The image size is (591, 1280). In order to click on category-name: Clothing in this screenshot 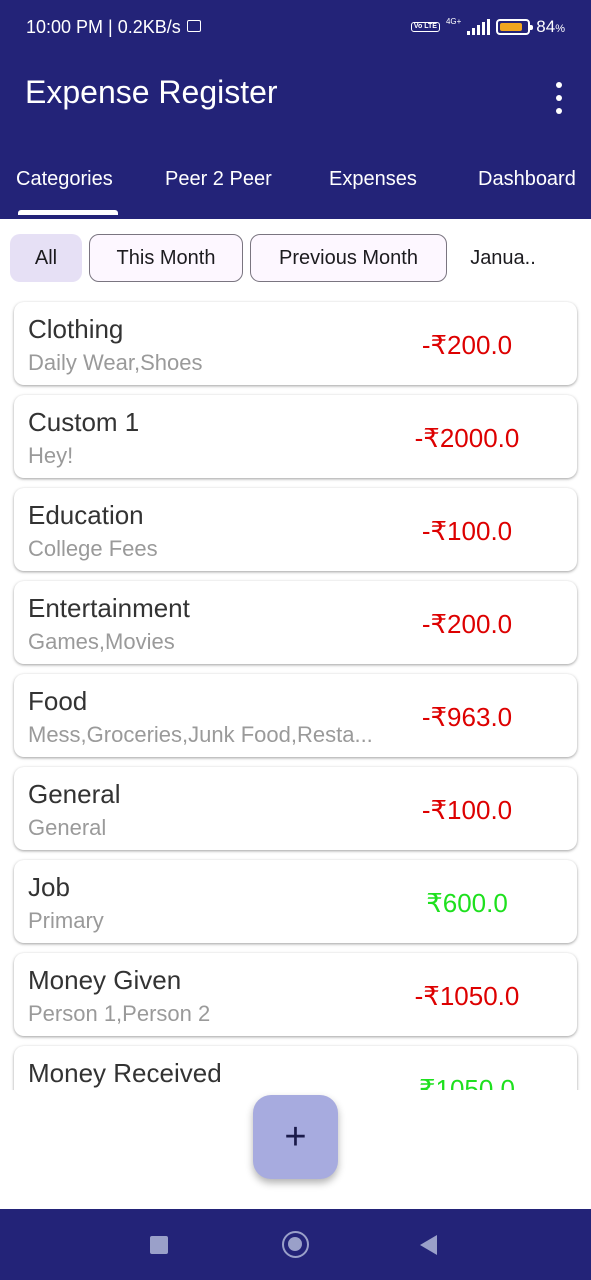, I will do `click(76, 329)`.